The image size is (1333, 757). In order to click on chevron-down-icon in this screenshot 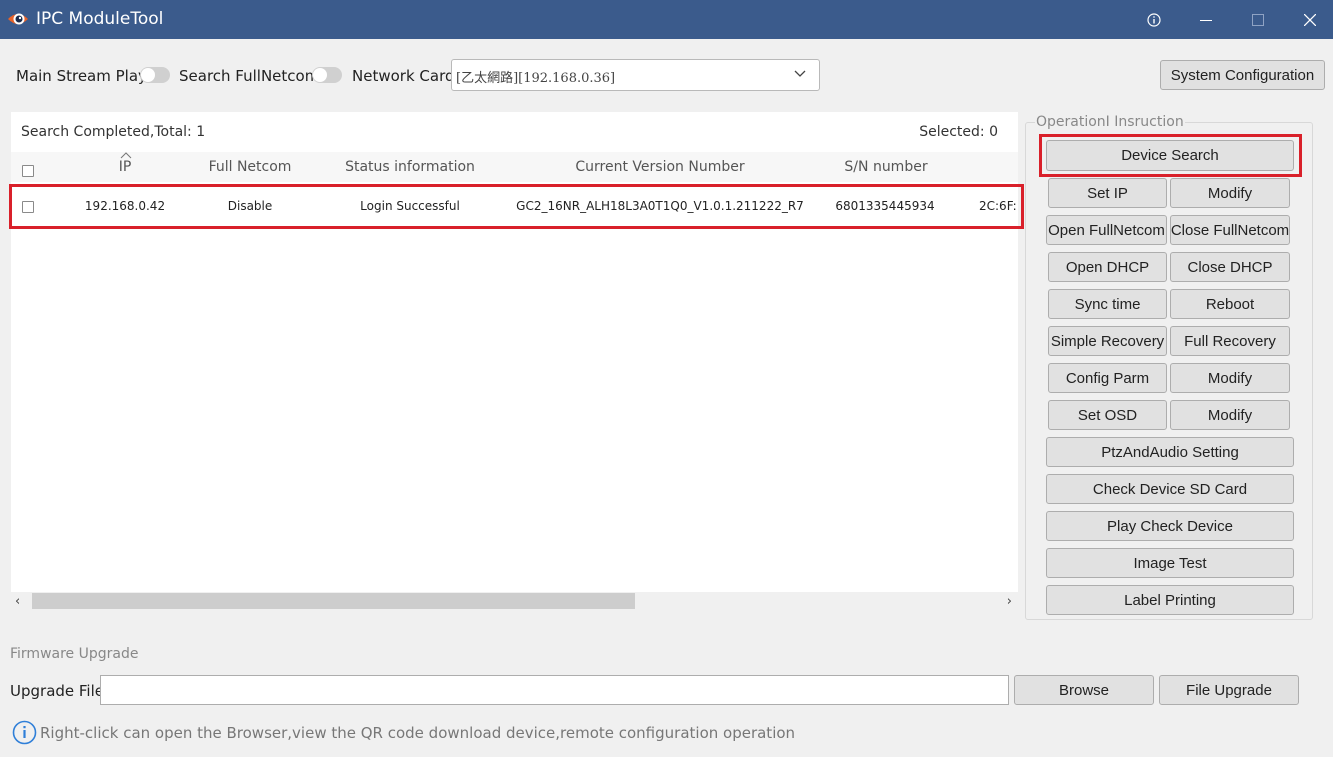, I will do `click(800, 73)`.